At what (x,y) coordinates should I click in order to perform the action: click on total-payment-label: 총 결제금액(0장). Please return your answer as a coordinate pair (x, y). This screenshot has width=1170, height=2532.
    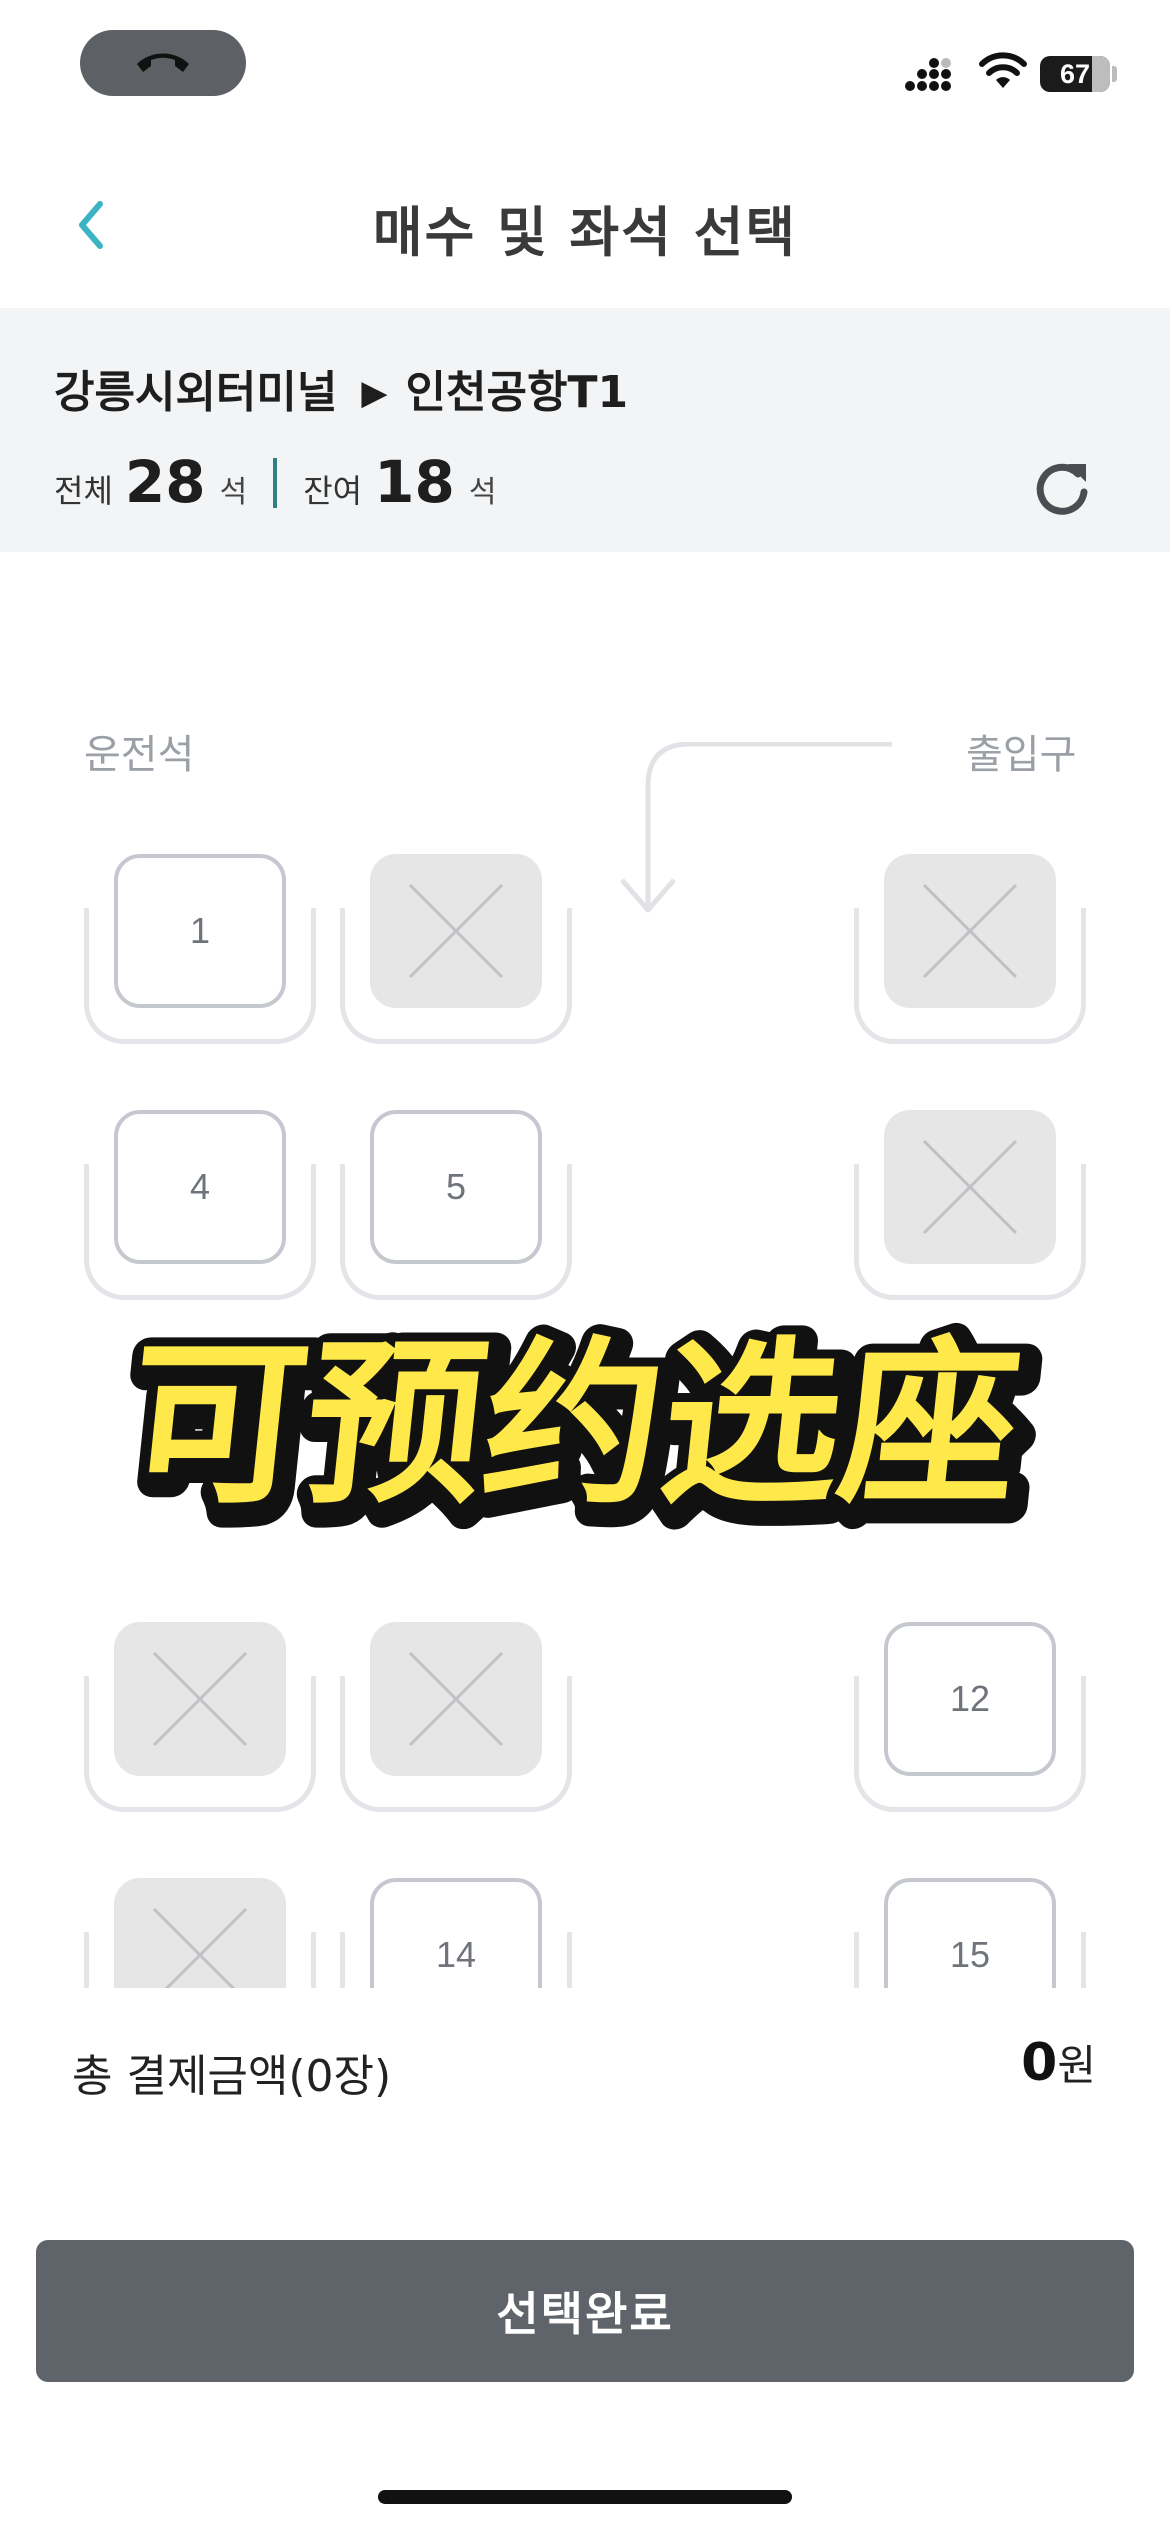
    Looking at the image, I should click on (232, 2076).